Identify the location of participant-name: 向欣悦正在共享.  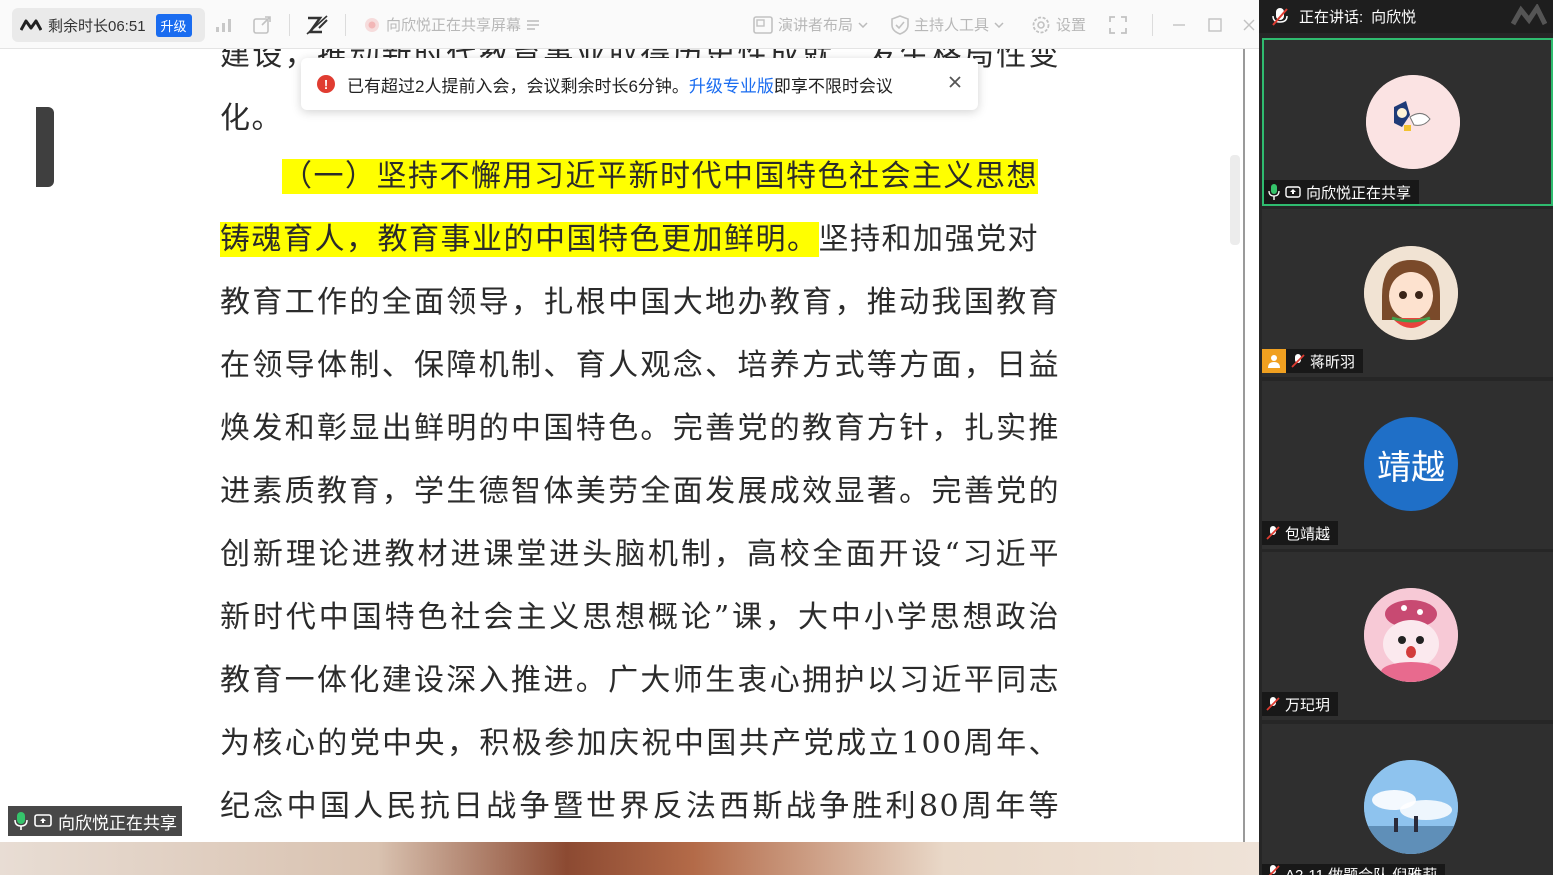
(1359, 193).